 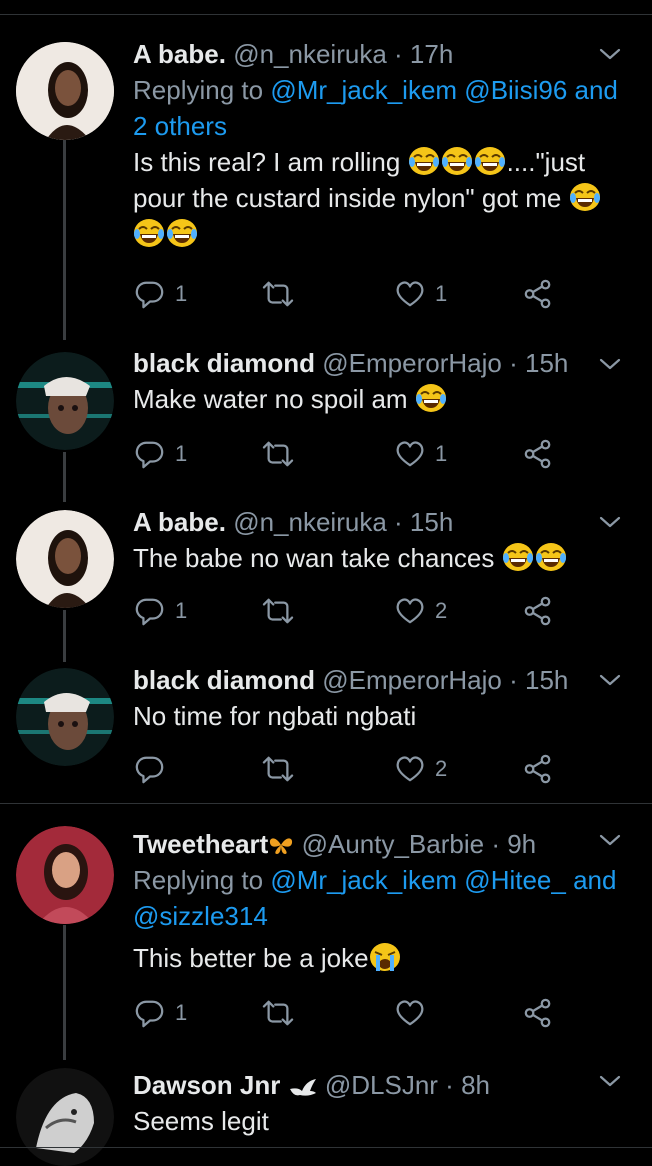 What do you see at coordinates (377, 399) in the screenshot?
I see `tweet-text: Make water no spoil am` at bounding box center [377, 399].